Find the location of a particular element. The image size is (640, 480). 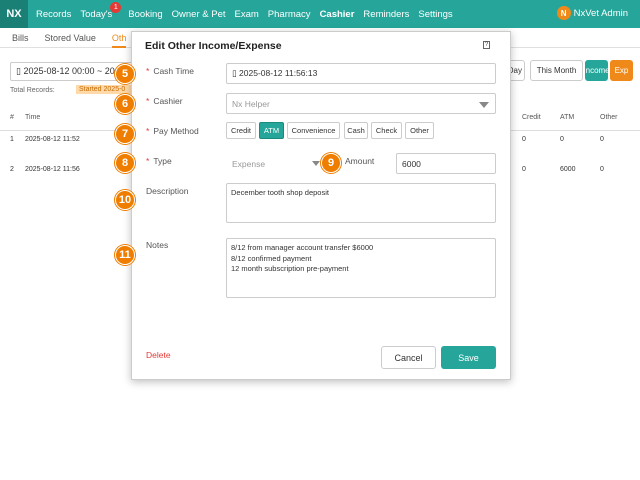

amount-label: Amount is located at coordinates (360, 161).